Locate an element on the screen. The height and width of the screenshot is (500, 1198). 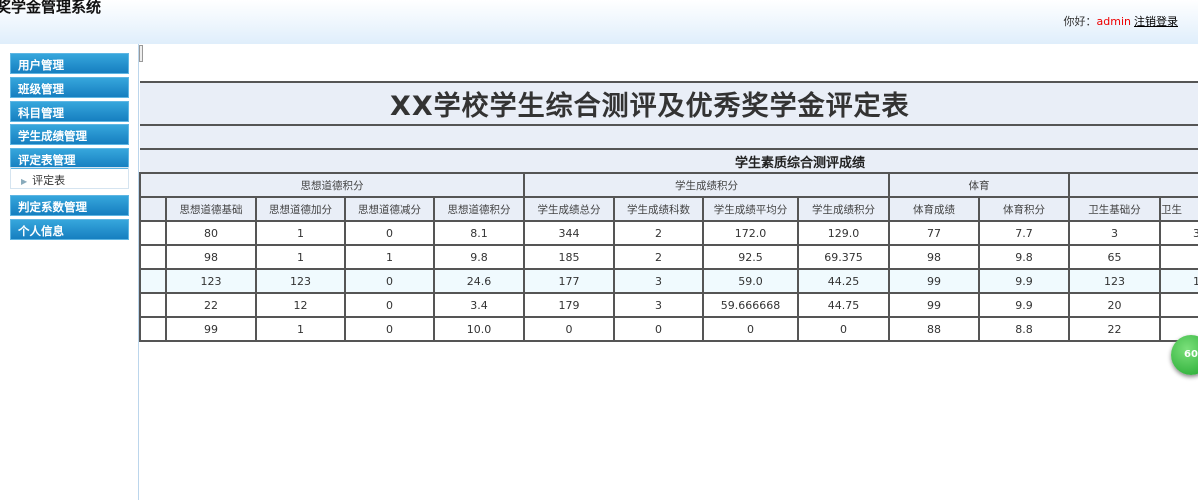
table-cell: 344 is located at coordinates (569, 233).